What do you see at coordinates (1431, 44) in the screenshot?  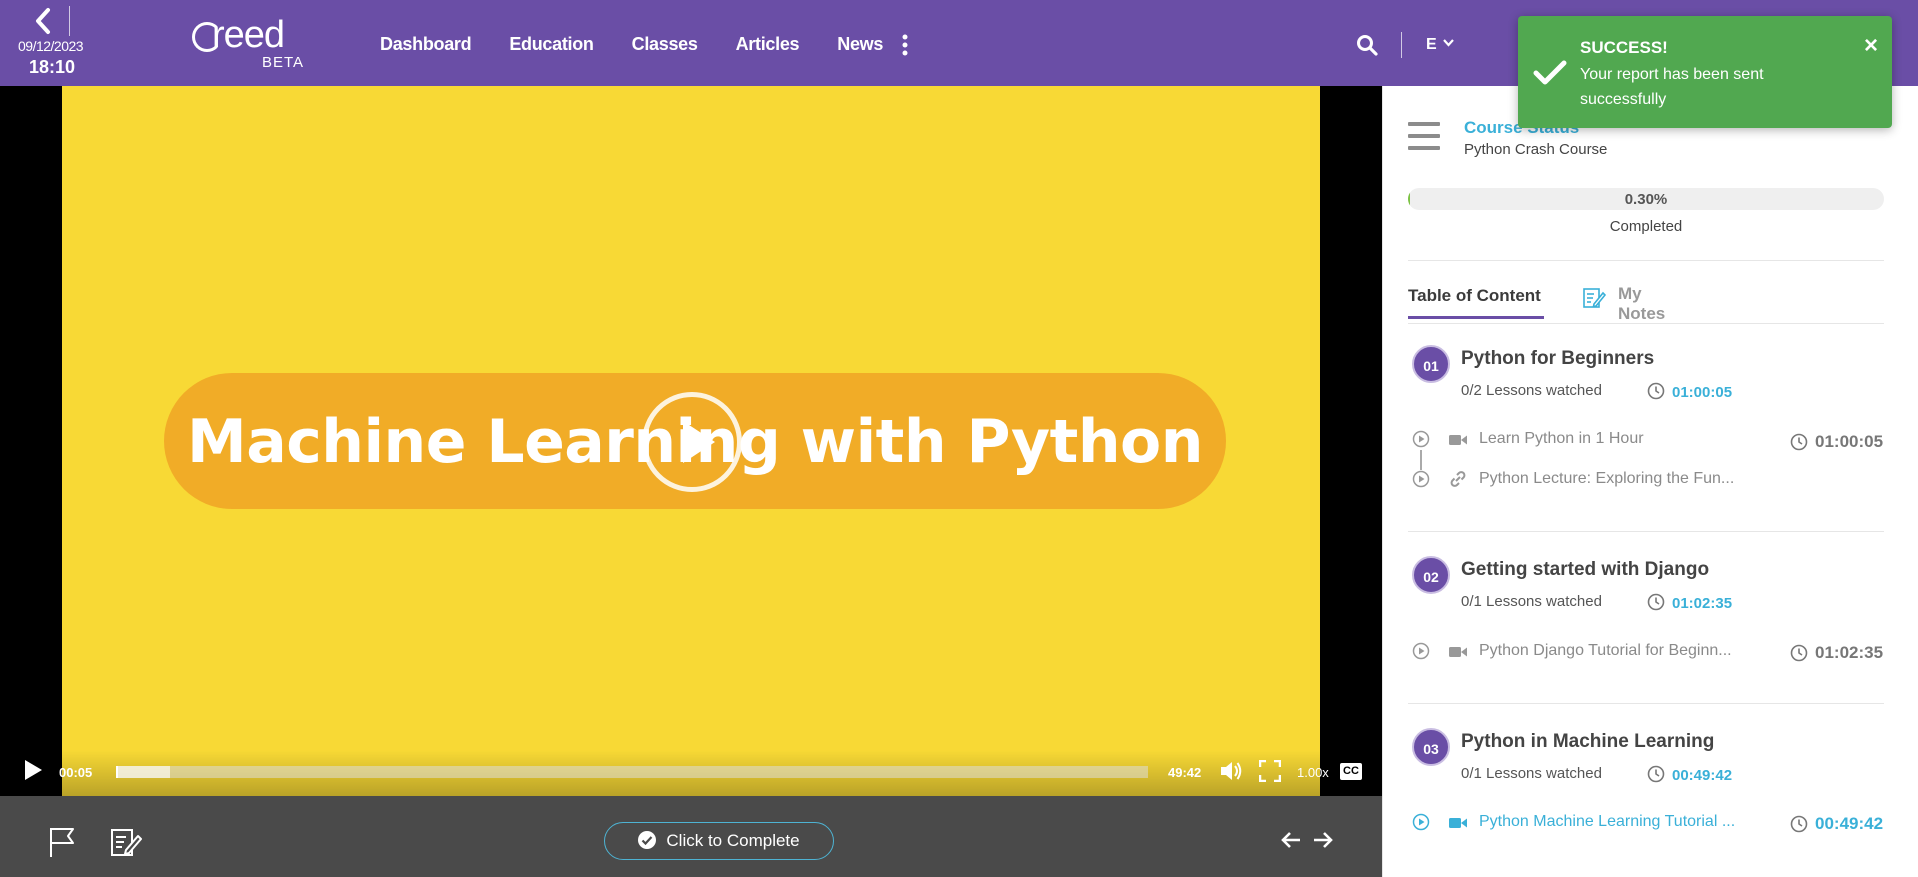 I see `language-label: E` at bounding box center [1431, 44].